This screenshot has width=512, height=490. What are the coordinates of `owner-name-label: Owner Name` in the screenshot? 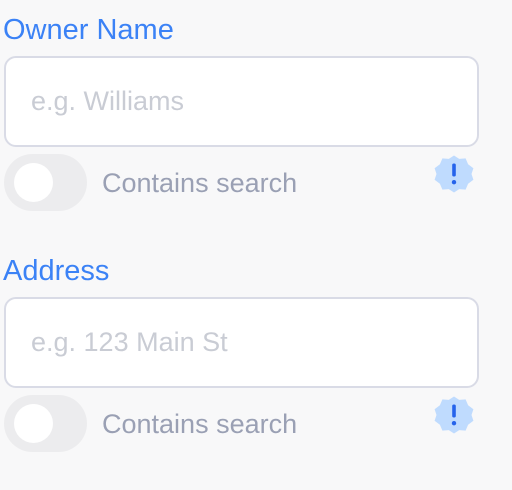 It's located at (88, 30).